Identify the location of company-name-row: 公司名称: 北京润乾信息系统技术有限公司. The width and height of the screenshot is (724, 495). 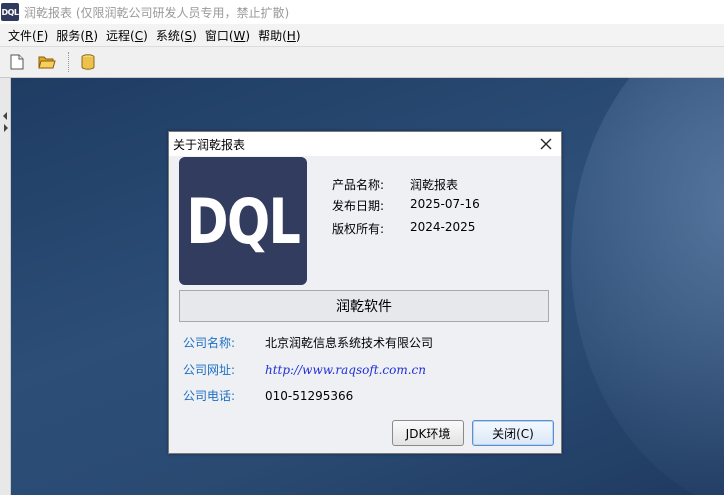
(308, 342).